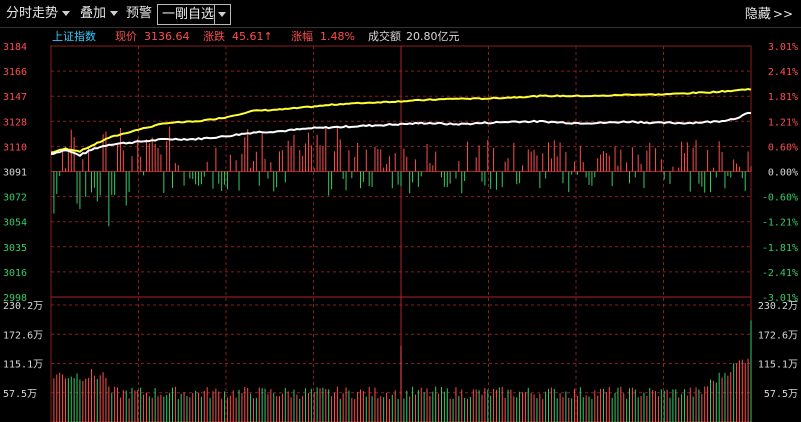  Describe the element at coordinates (15, 122) in the screenshot. I see `left-tick-label: 3128` at that location.